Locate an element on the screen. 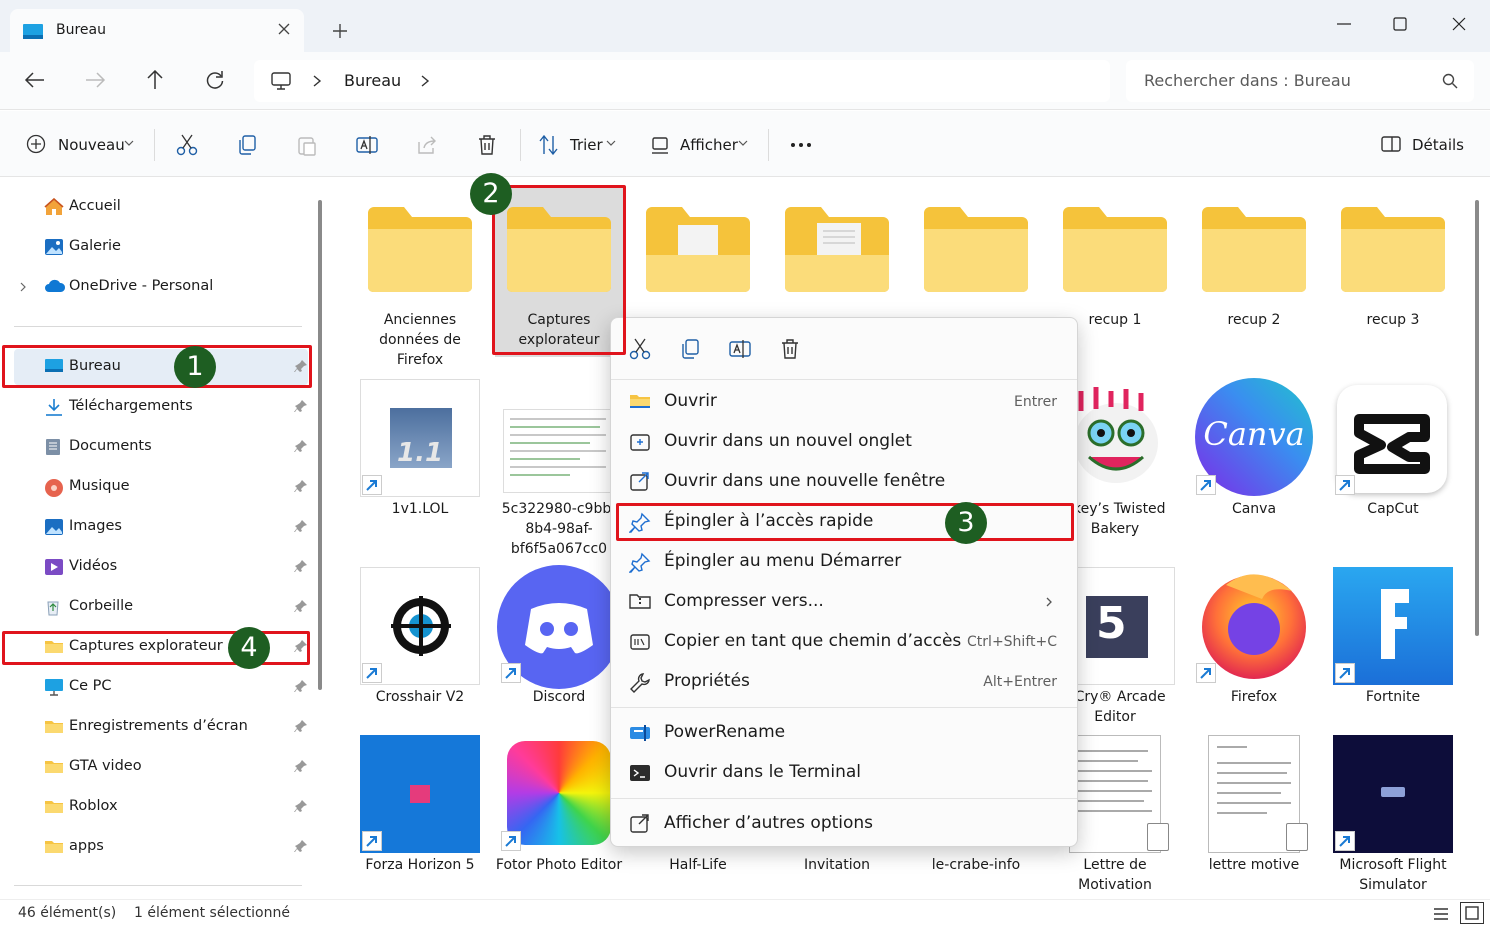  file-item: Discord is located at coordinates (559, 635).